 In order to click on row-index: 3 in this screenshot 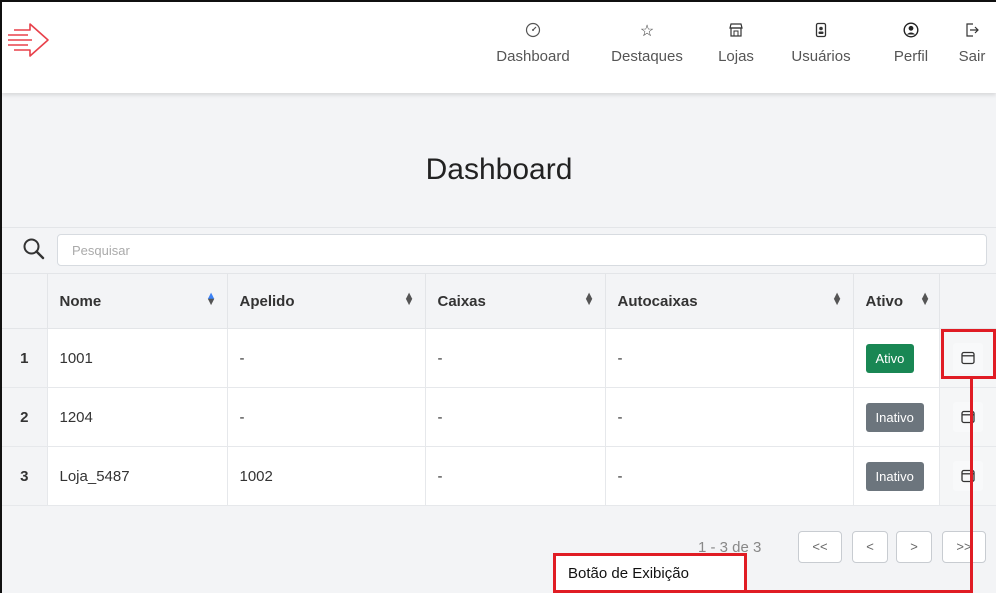, I will do `click(24, 476)`.